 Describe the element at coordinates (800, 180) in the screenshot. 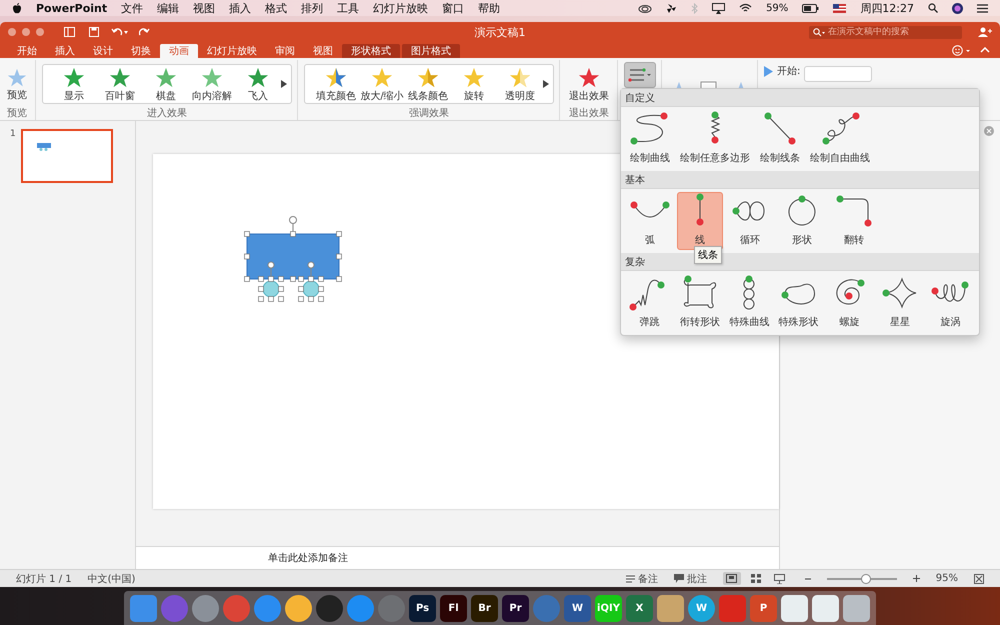

I see `section-header: 基本` at that location.